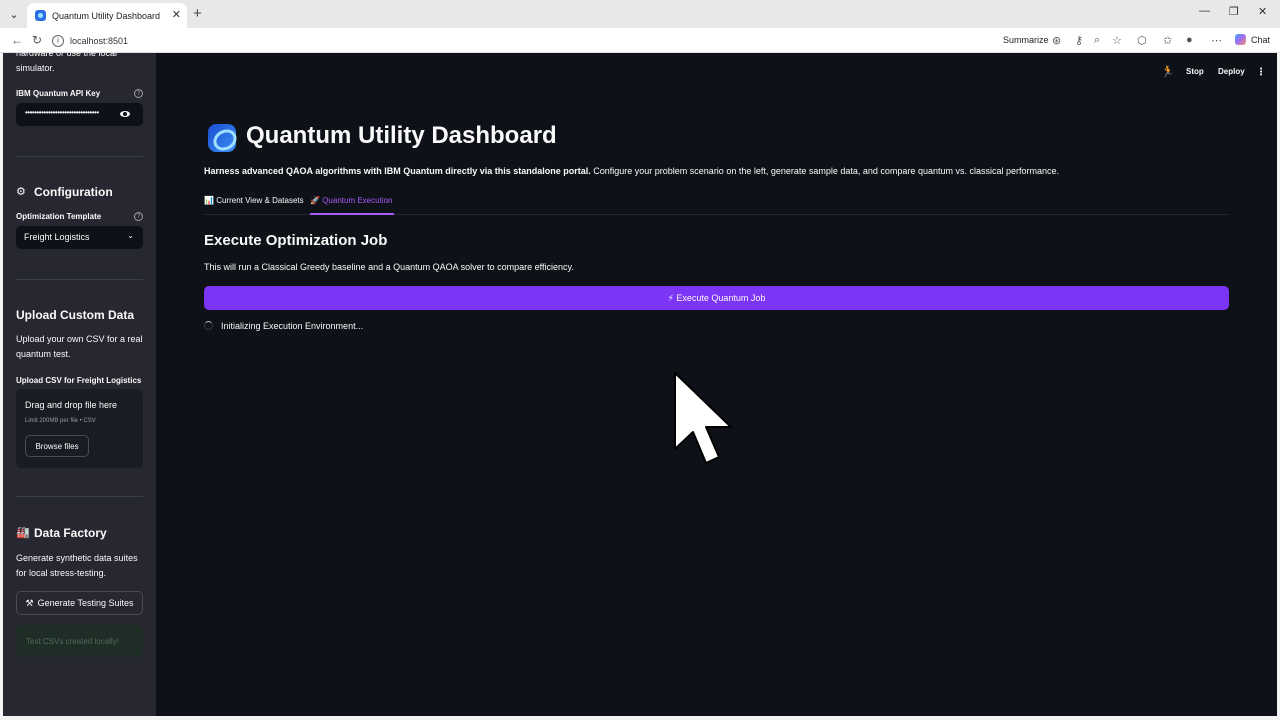 This screenshot has height=720, width=1280. I want to click on chat-label: Chat, so click(1261, 39).